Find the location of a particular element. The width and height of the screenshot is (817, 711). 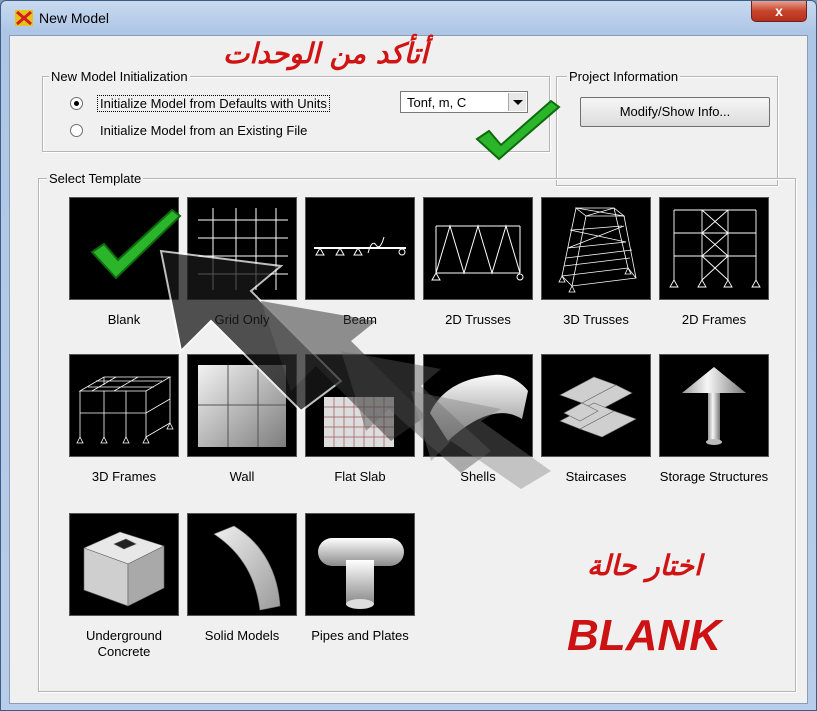

template-storage-structures-label: Storage Structures is located at coordinates (714, 476).